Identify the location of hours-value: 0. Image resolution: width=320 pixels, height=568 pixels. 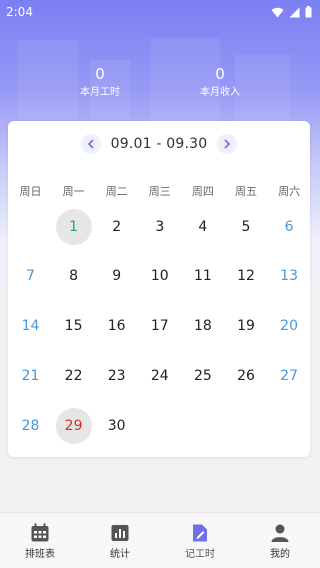
(100, 74).